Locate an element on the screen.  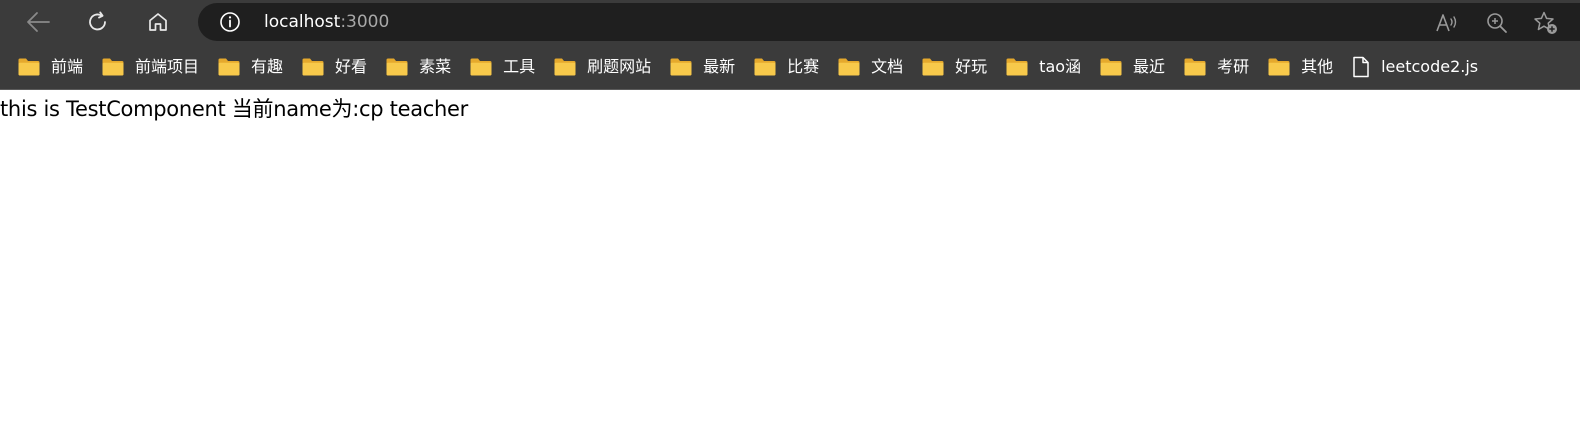
bookmark-label: 素菜 is located at coordinates (435, 66).